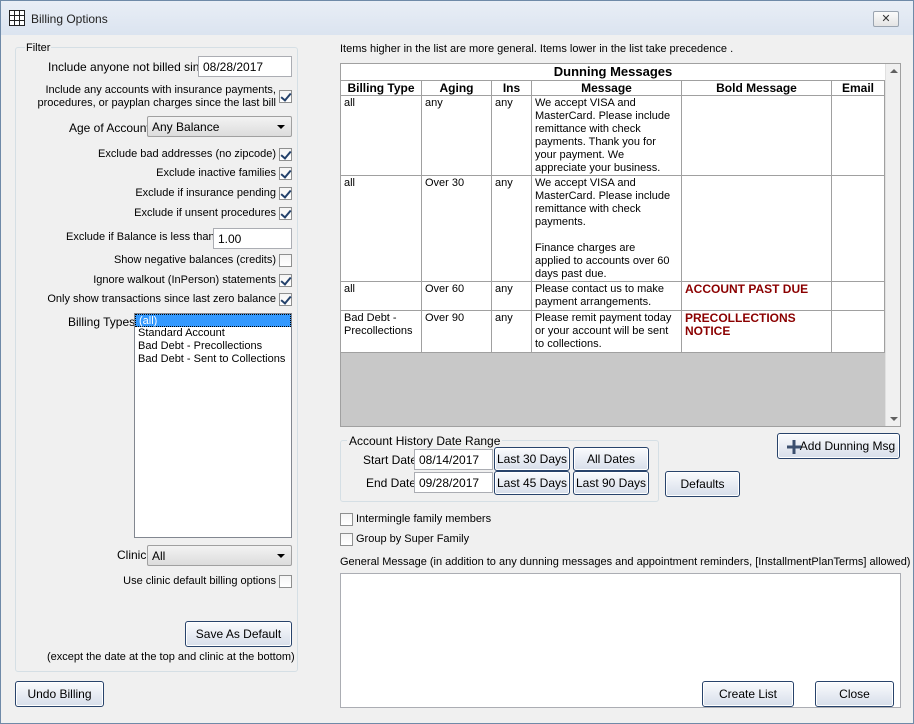 Image resolution: width=914 pixels, height=724 pixels. What do you see at coordinates (186, 127) in the screenshot?
I see `age-of-account-value: Any Balance` at bounding box center [186, 127].